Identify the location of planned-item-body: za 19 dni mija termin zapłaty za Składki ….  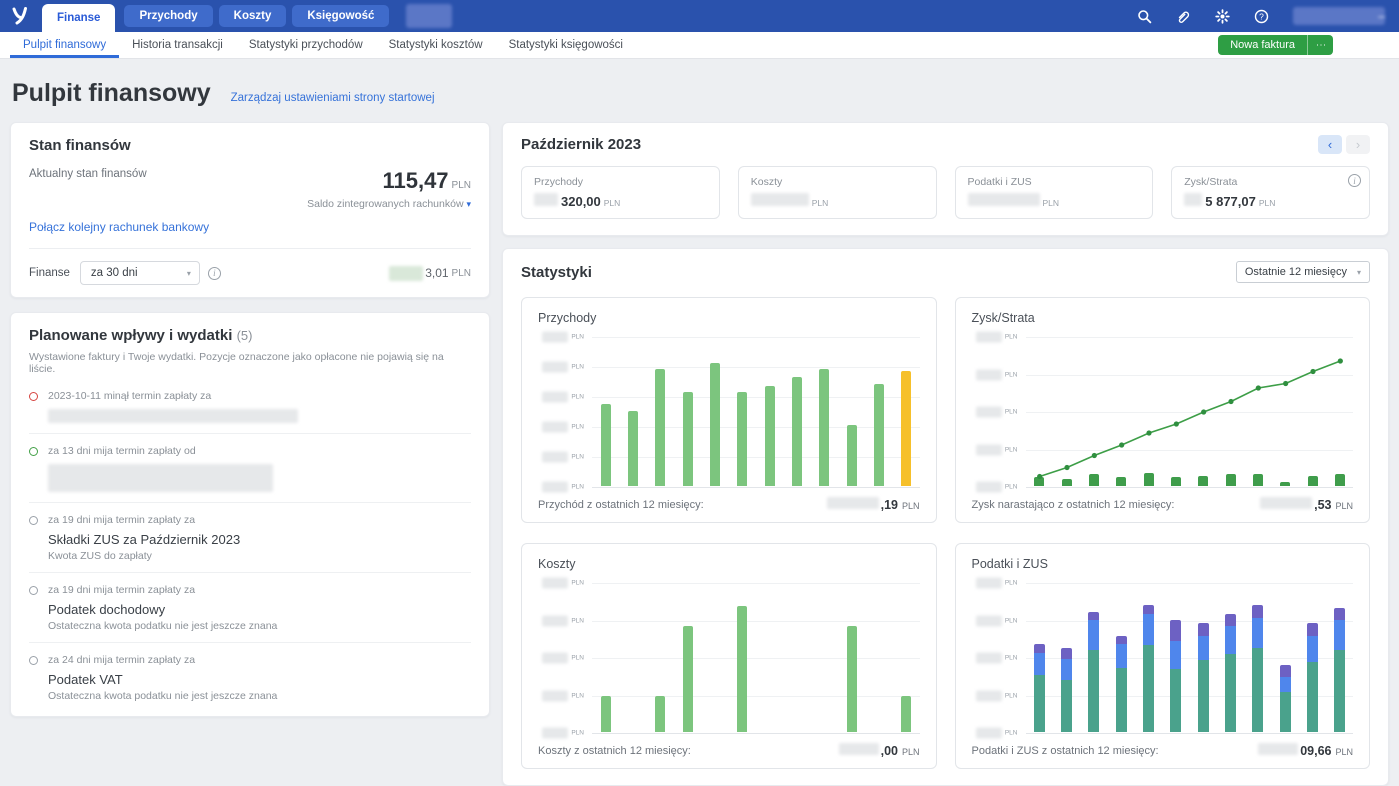
(259, 538).